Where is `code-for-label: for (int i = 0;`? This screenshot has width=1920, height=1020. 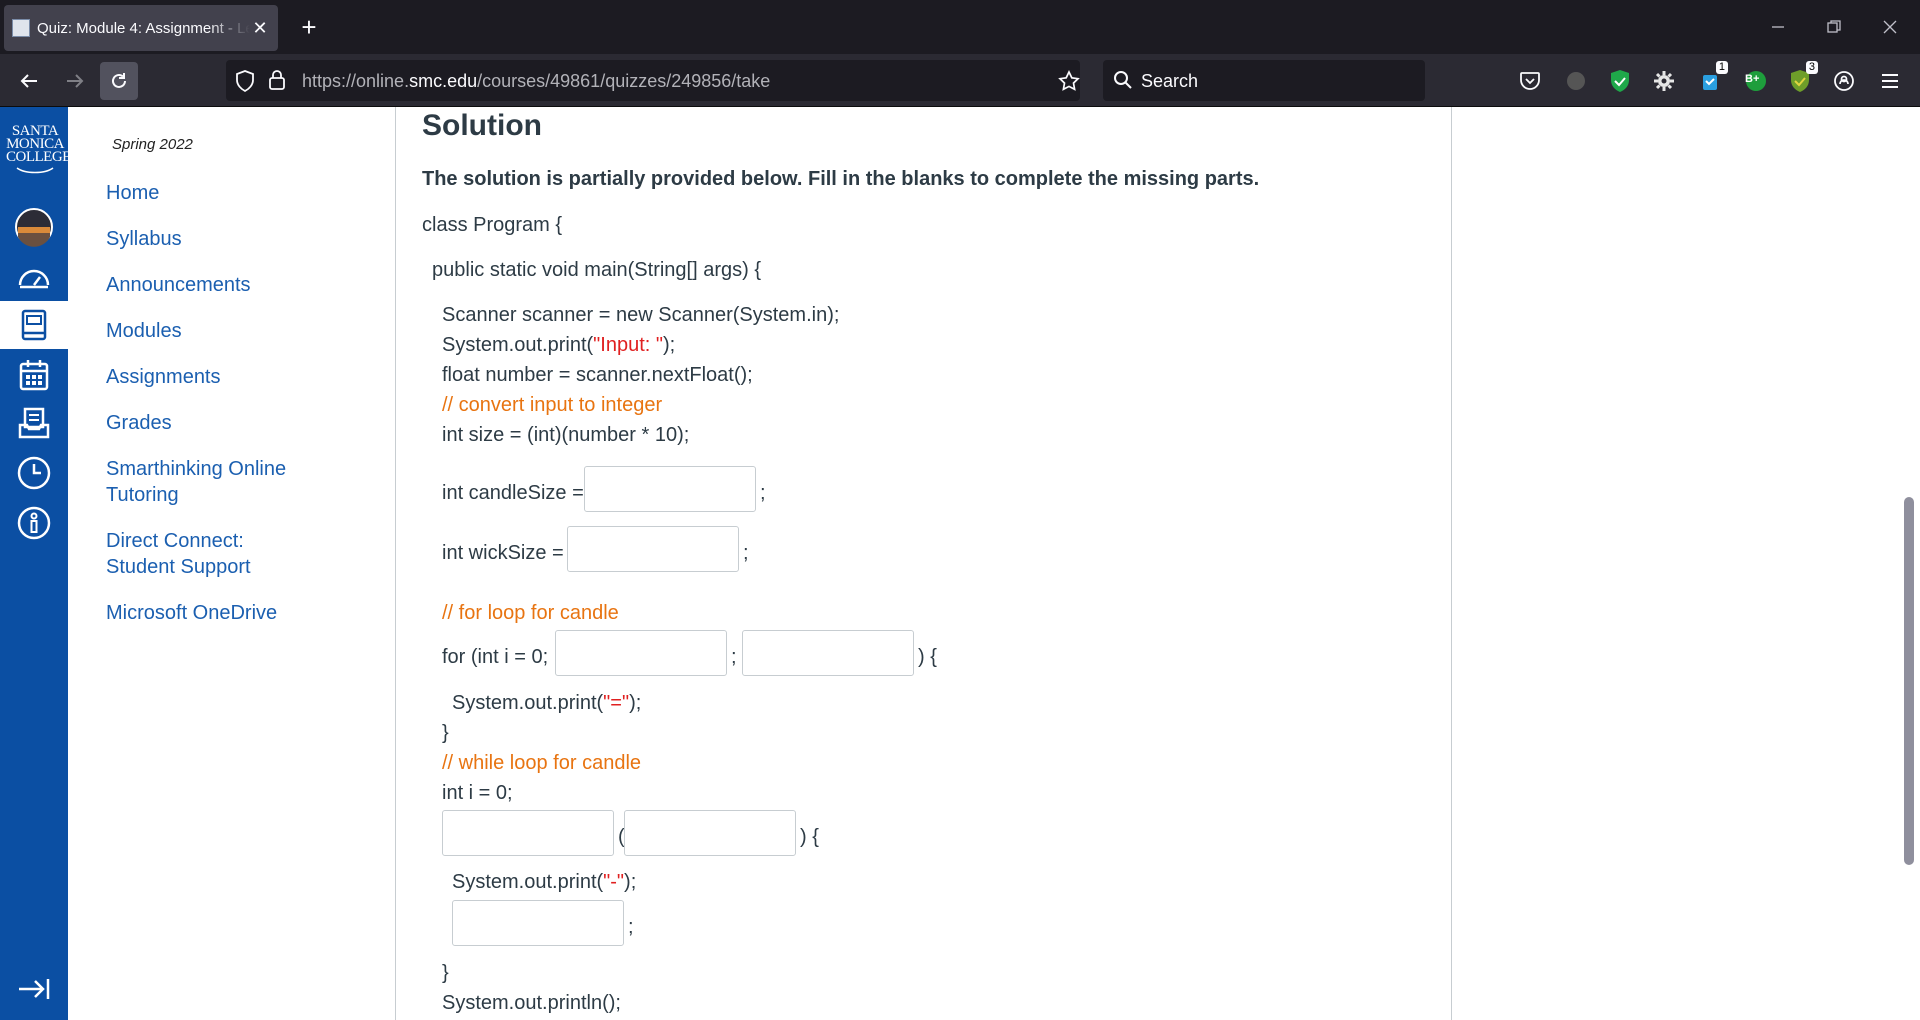 code-for-label: for (int i = 0; is located at coordinates (495, 657).